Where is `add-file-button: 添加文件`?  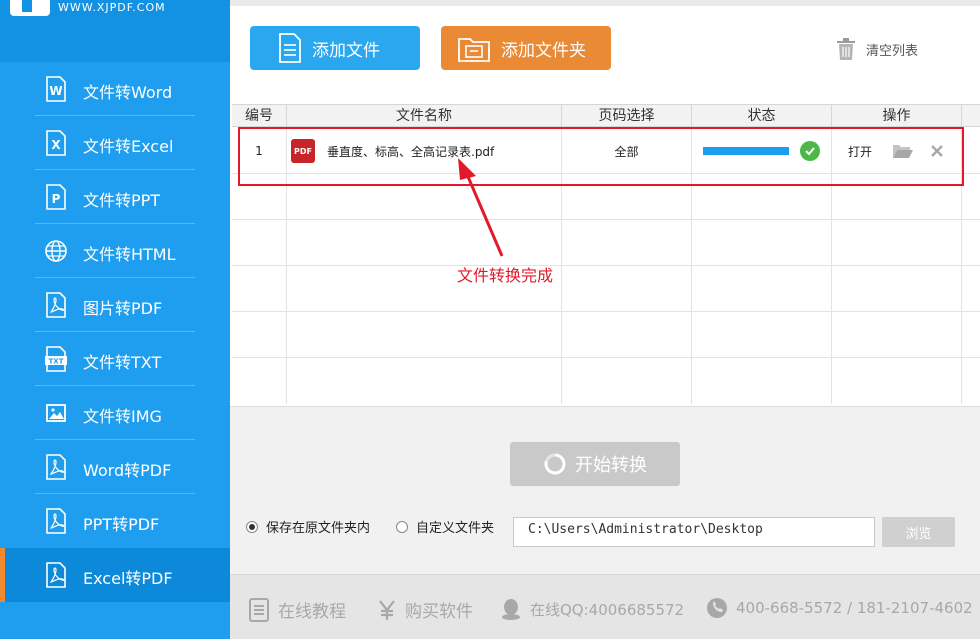 add-file-button: 添加文件 is located at coordinates (335, 48).